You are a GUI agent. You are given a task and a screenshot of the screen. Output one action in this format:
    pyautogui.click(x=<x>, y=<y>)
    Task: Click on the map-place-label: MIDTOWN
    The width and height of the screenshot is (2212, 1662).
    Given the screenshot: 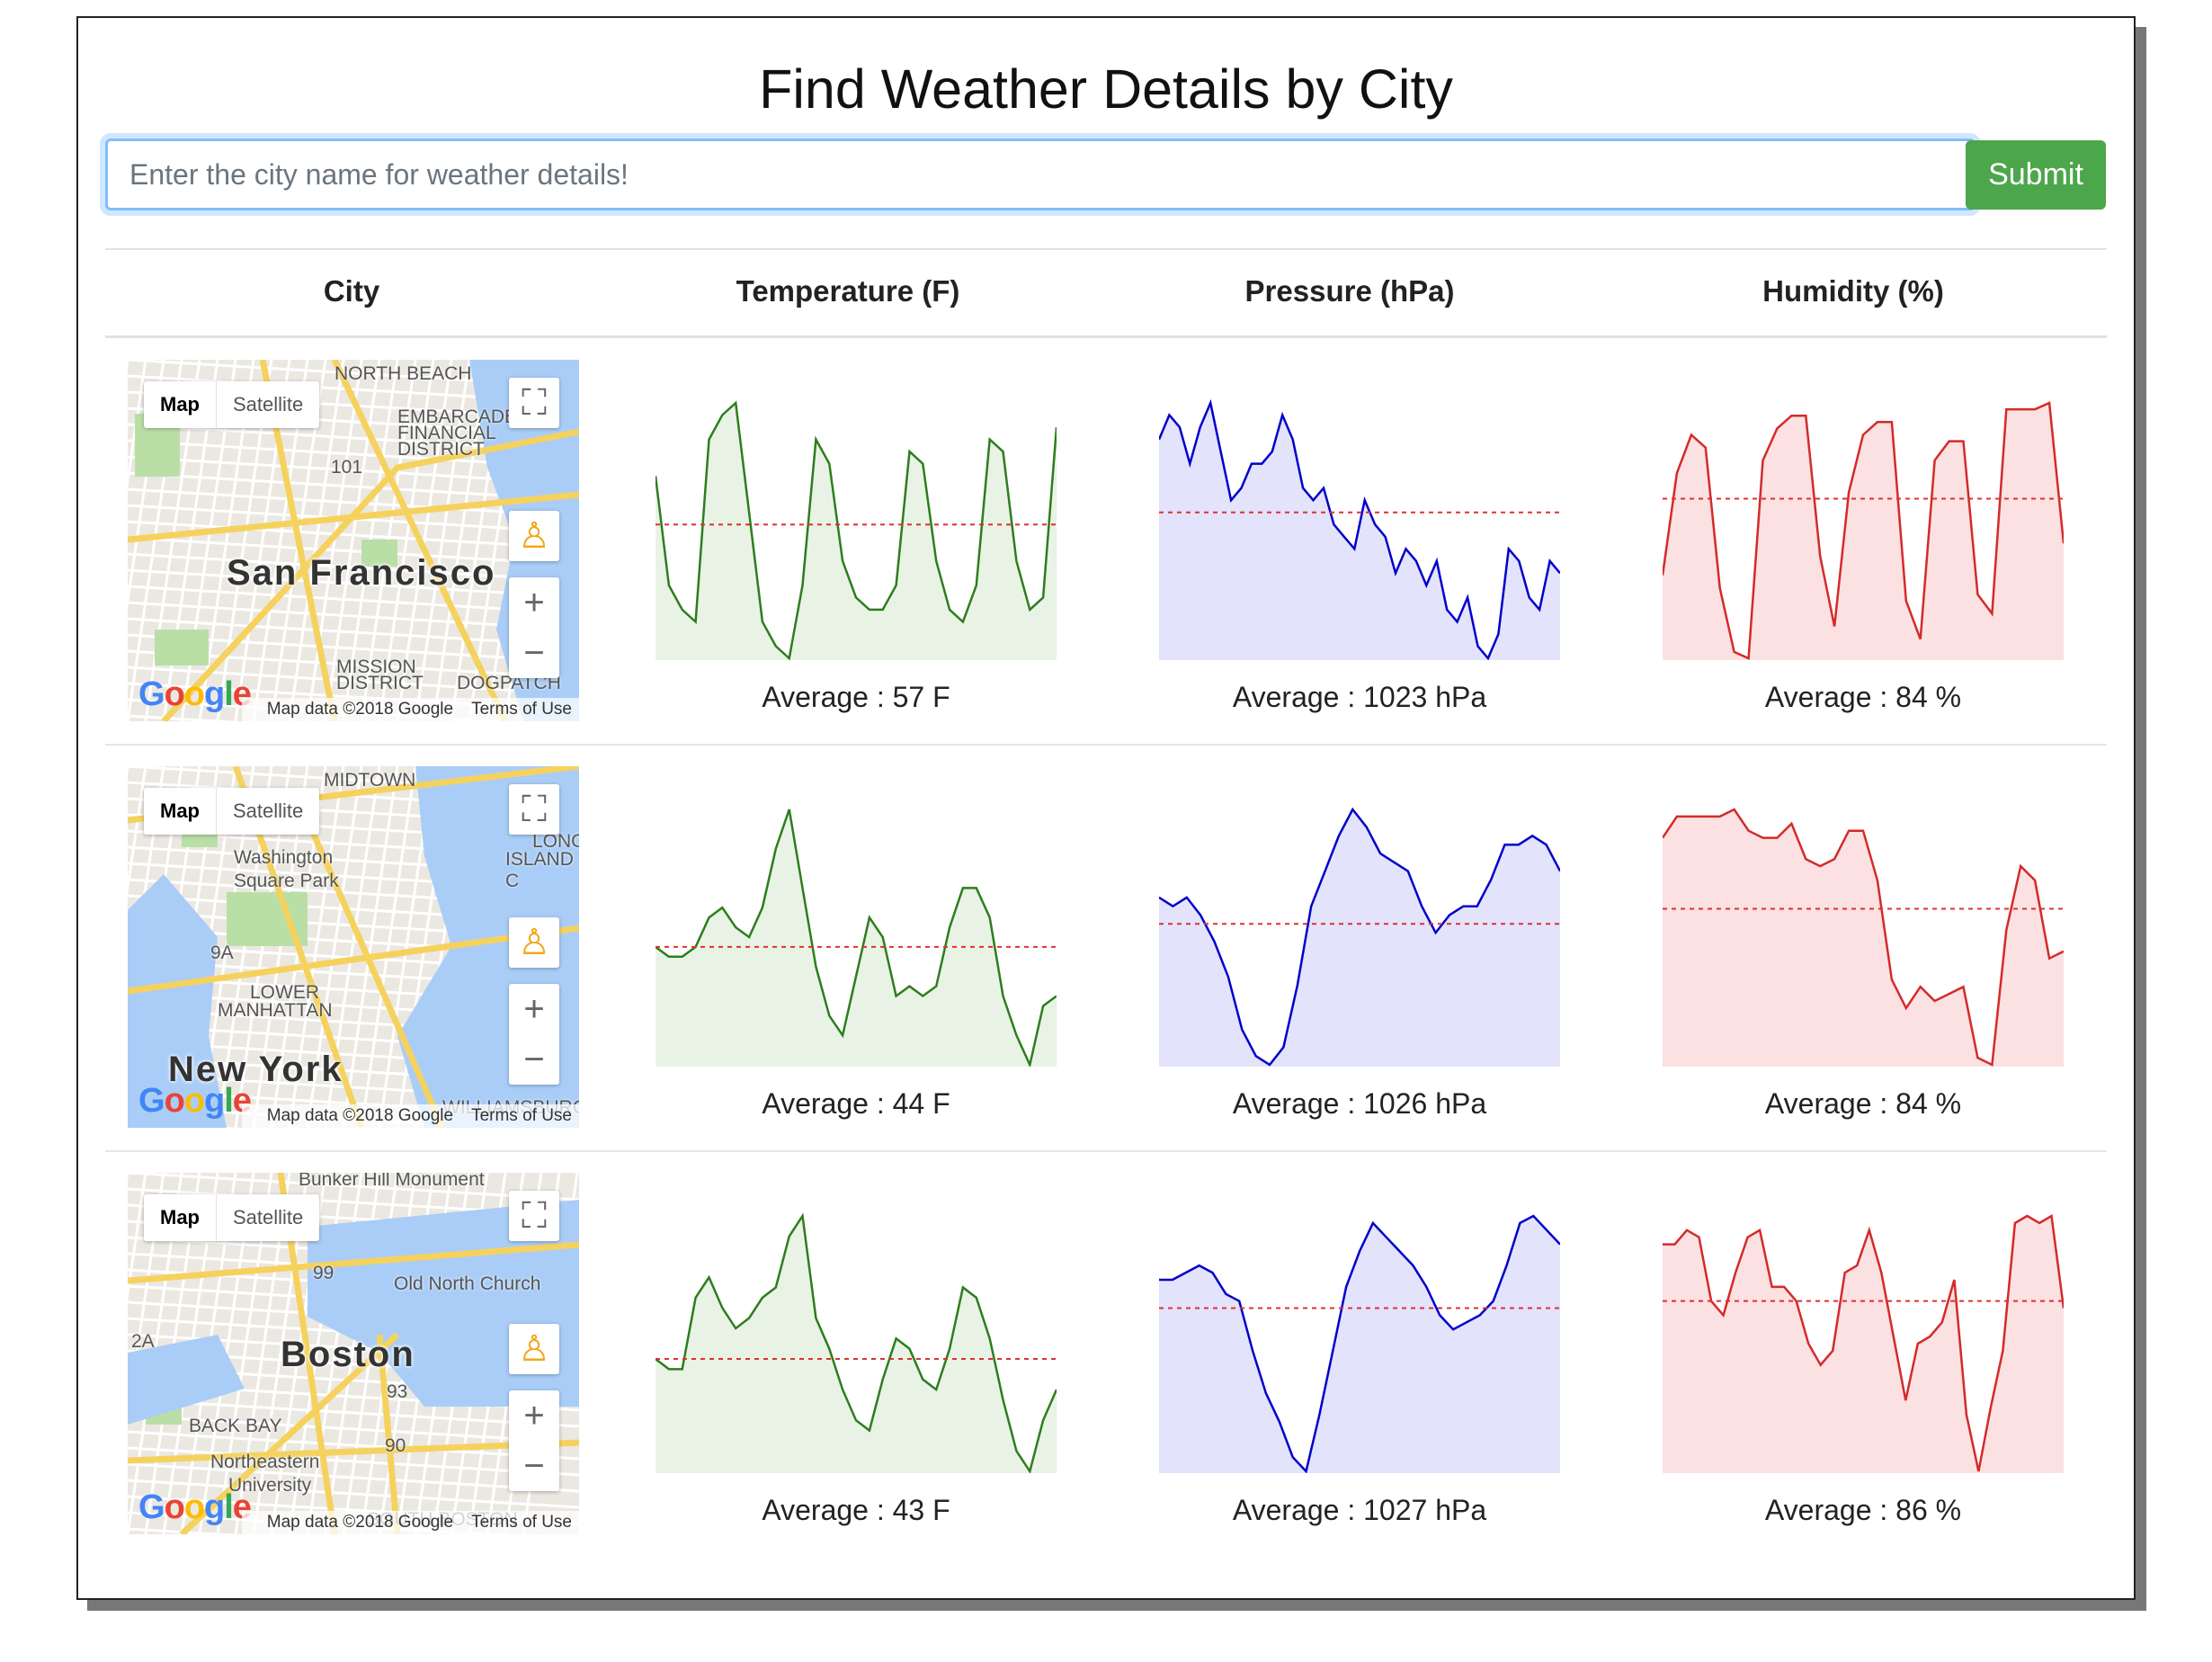 What is the action you would take?
    pyautogui.click(x=370, y=780)
    